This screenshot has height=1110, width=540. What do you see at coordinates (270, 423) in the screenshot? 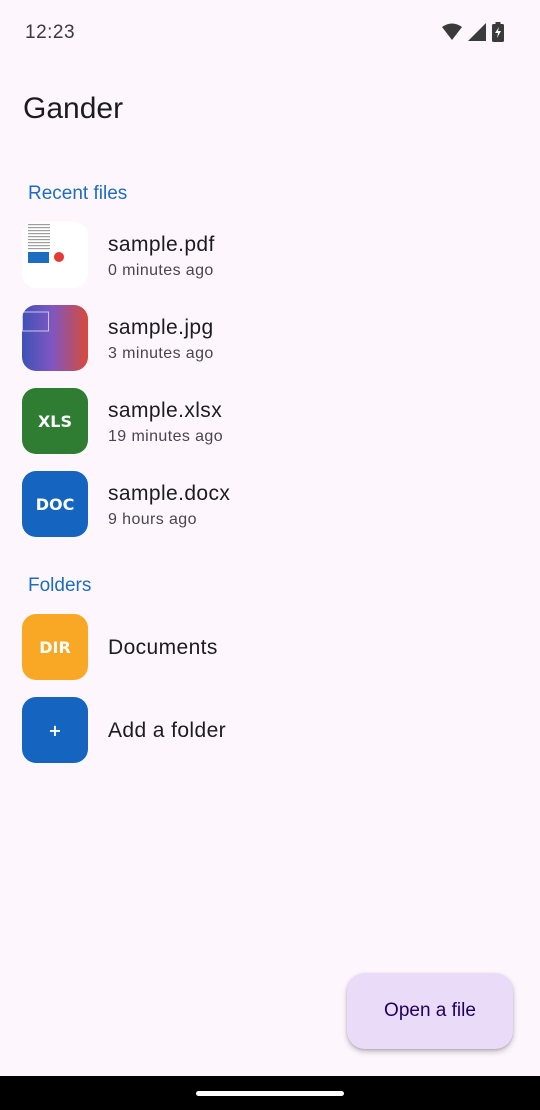
I see `recent-file-item-xlsx: XLS sample.xlsx 19 minutes ago` at bounding box center [270, 423].